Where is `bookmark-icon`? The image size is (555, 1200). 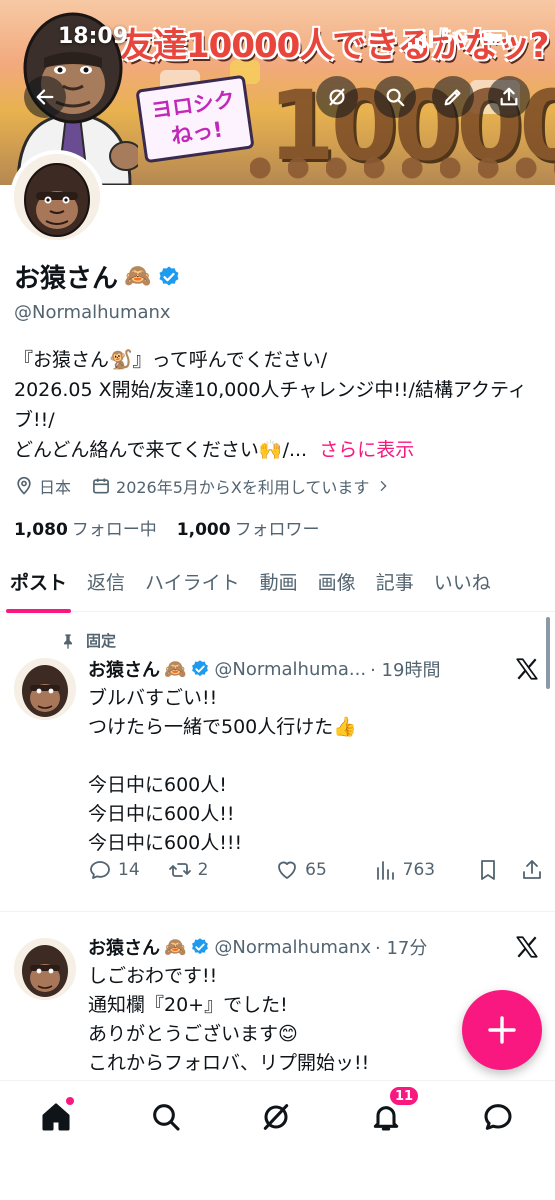
bookmark-icon is located at coordinates (488, 870).